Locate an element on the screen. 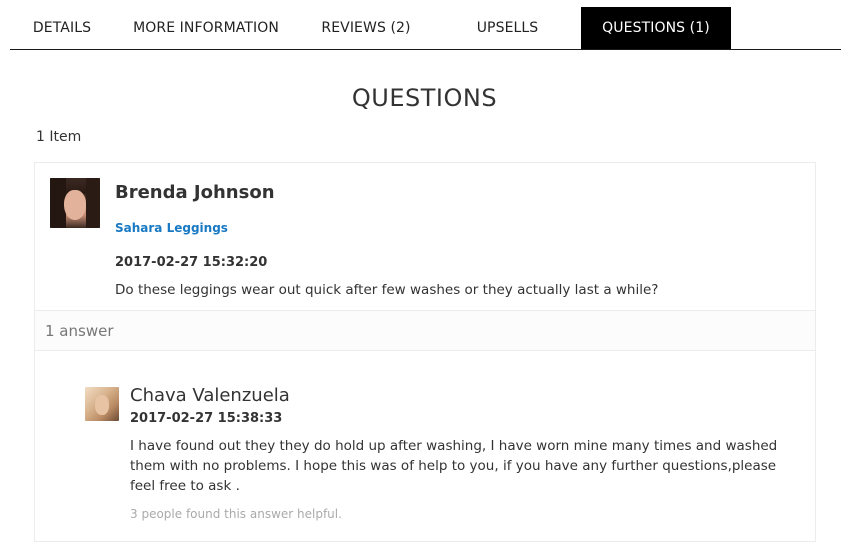 This screenshot has height=542, width=849. question-author-avatar is located at coordinates (75, 203).